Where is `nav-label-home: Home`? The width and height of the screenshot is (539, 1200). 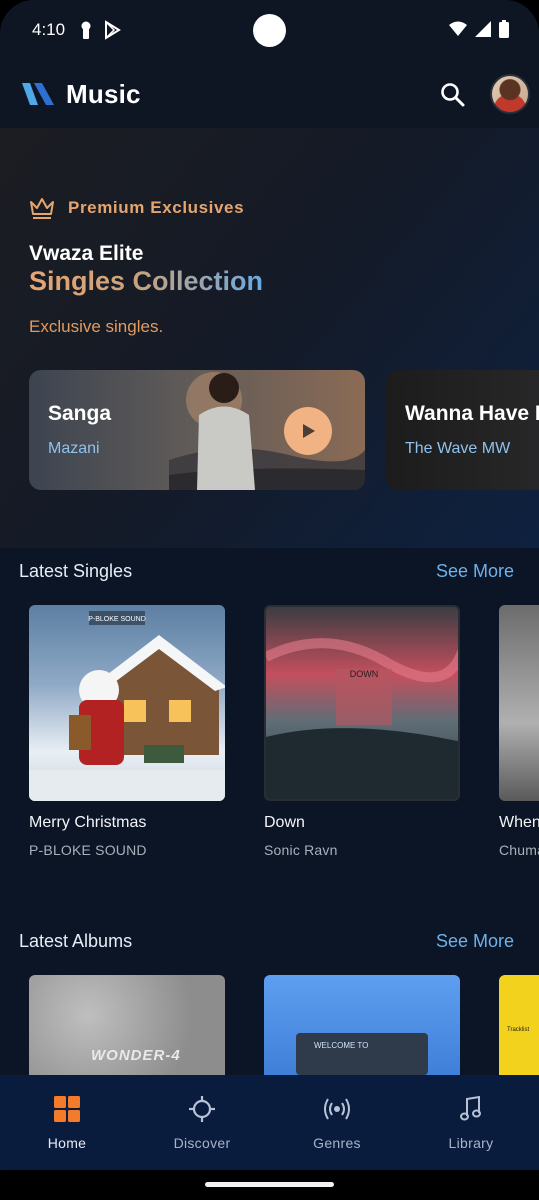 nav-label-home: Home is located at coordinates (67, 1143).